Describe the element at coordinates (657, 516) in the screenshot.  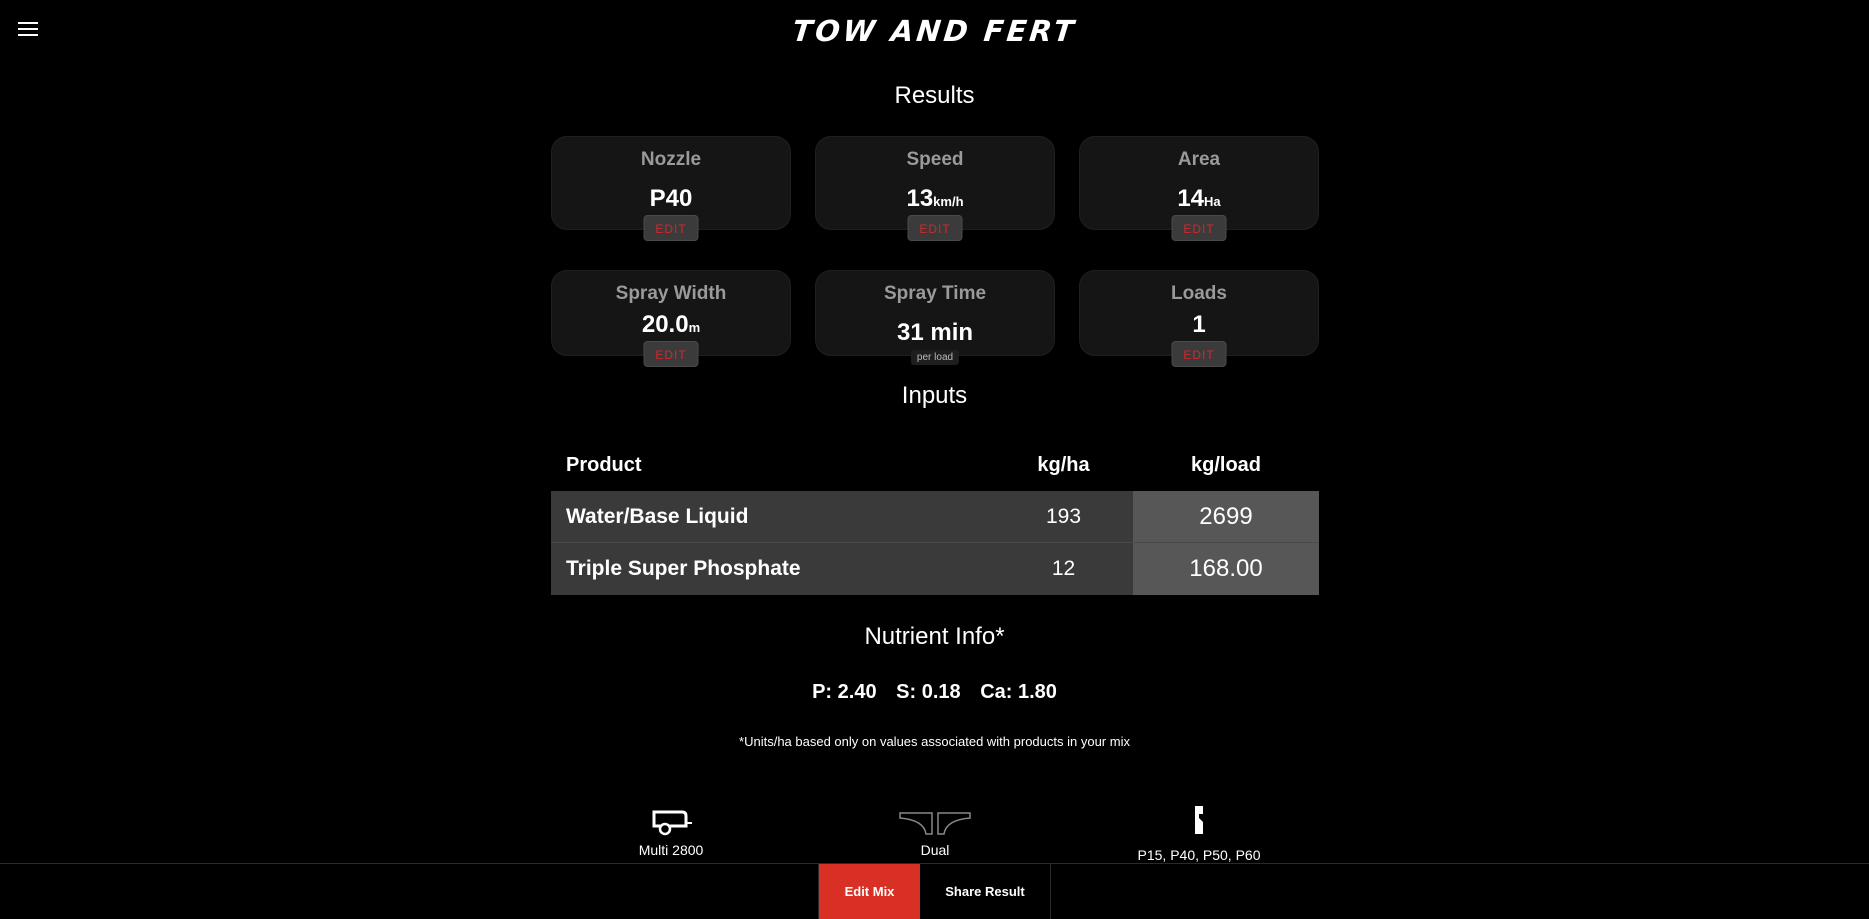
I see `product-name: Water/Base Liquid` at that location.